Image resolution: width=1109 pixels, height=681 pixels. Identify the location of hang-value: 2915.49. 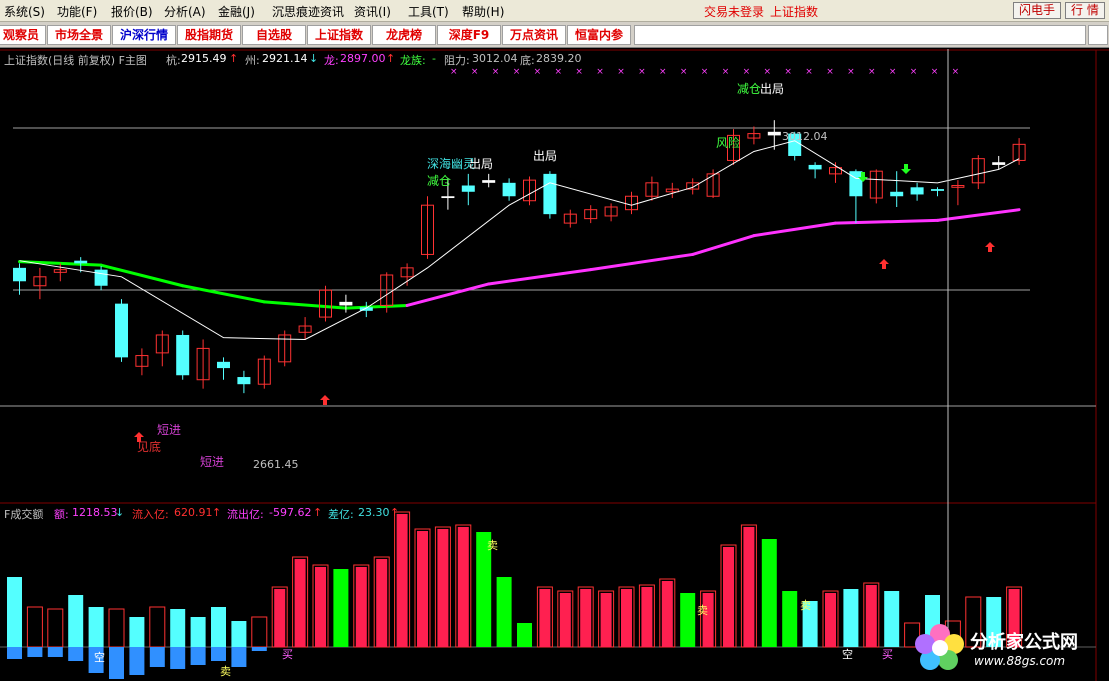
(204, 58).